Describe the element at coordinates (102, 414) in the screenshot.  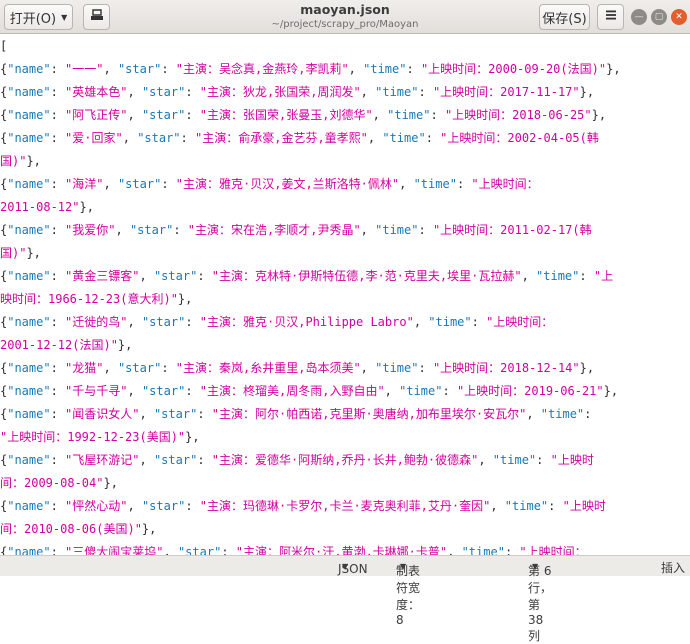
I see `json-string-token: "闻香识女人"` at that location.